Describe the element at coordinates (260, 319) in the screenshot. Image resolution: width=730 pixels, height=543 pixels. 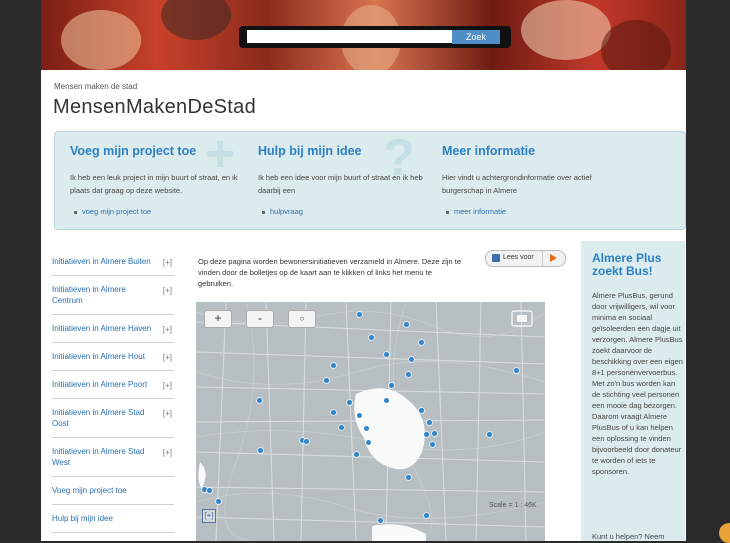
I see `zoom-out-button: -` at that location.